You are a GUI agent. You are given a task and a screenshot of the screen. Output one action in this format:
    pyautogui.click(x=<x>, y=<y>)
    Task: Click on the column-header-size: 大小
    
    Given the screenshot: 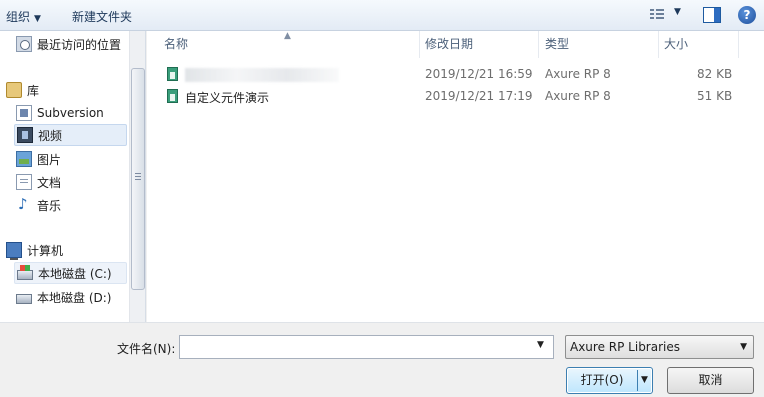 What is the action you would take?
    pyautogui.click(x=699, y=44)
    